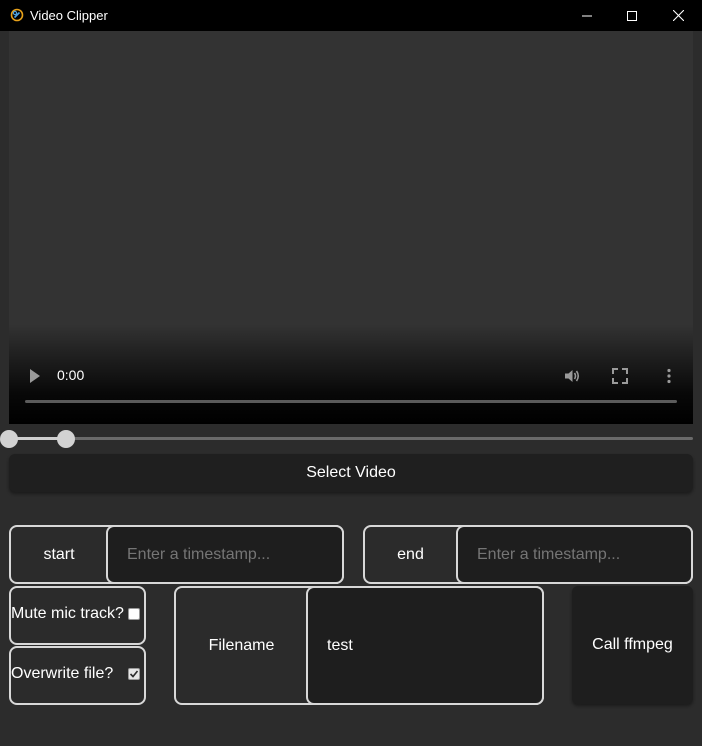  Describe the element at coordinates (425, 645) in the screenshot. I see `filename-input` at that location.